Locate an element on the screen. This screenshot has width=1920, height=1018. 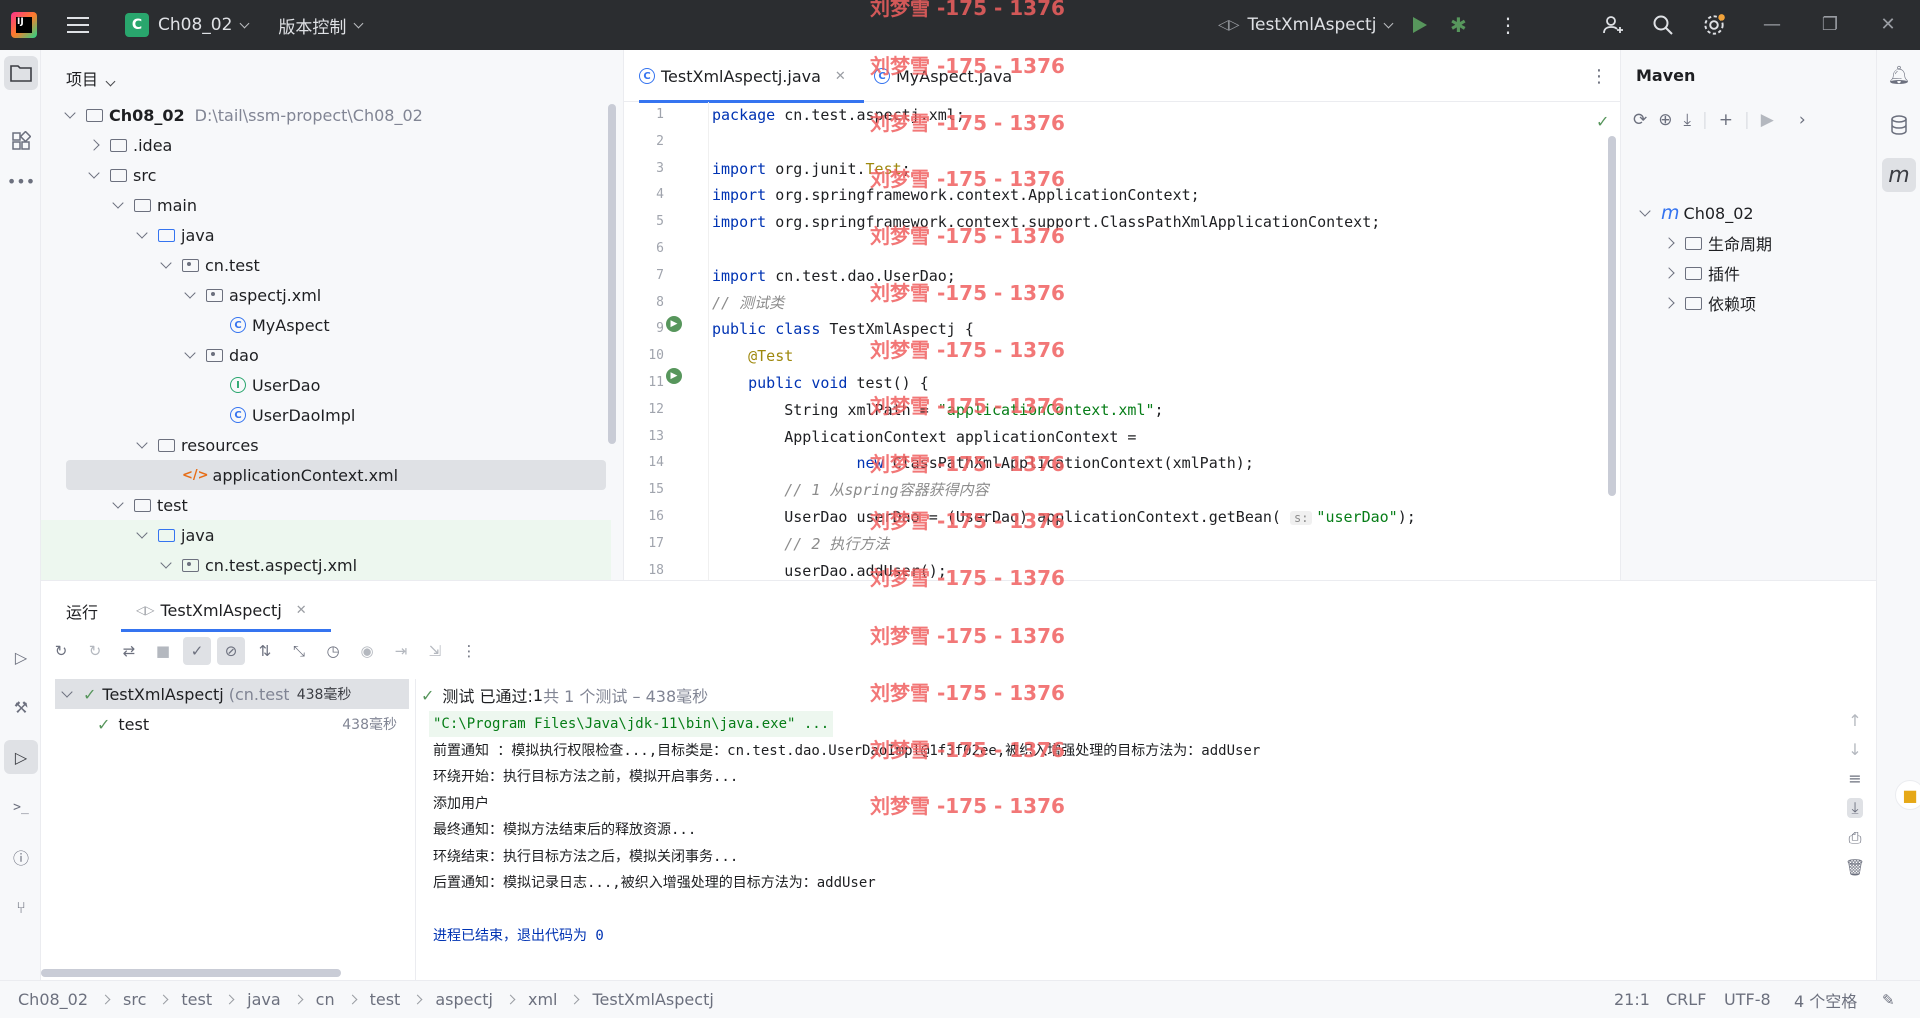
run-config-selector: ◁▷ TestXmlAspectj is located at coordinates (1306, 25).